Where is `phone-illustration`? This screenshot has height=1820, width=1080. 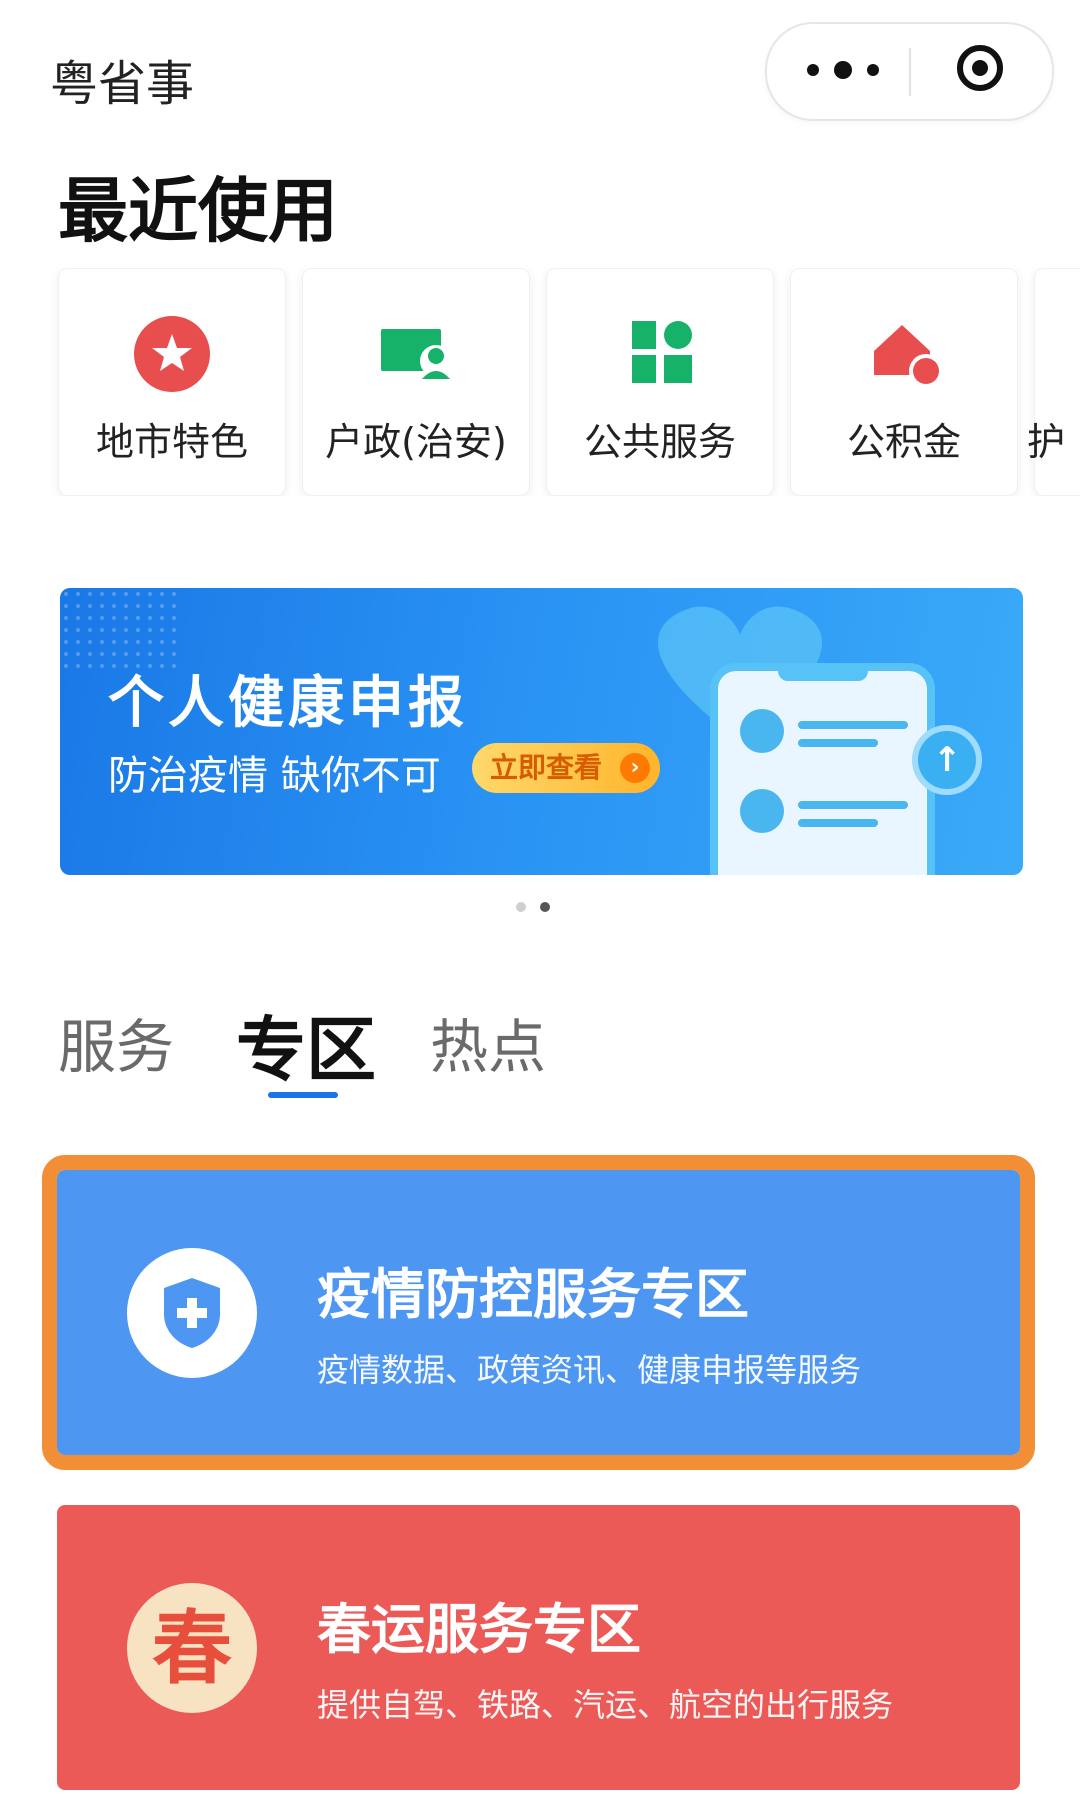
phone-illustration is located at coordinates (822, 769).